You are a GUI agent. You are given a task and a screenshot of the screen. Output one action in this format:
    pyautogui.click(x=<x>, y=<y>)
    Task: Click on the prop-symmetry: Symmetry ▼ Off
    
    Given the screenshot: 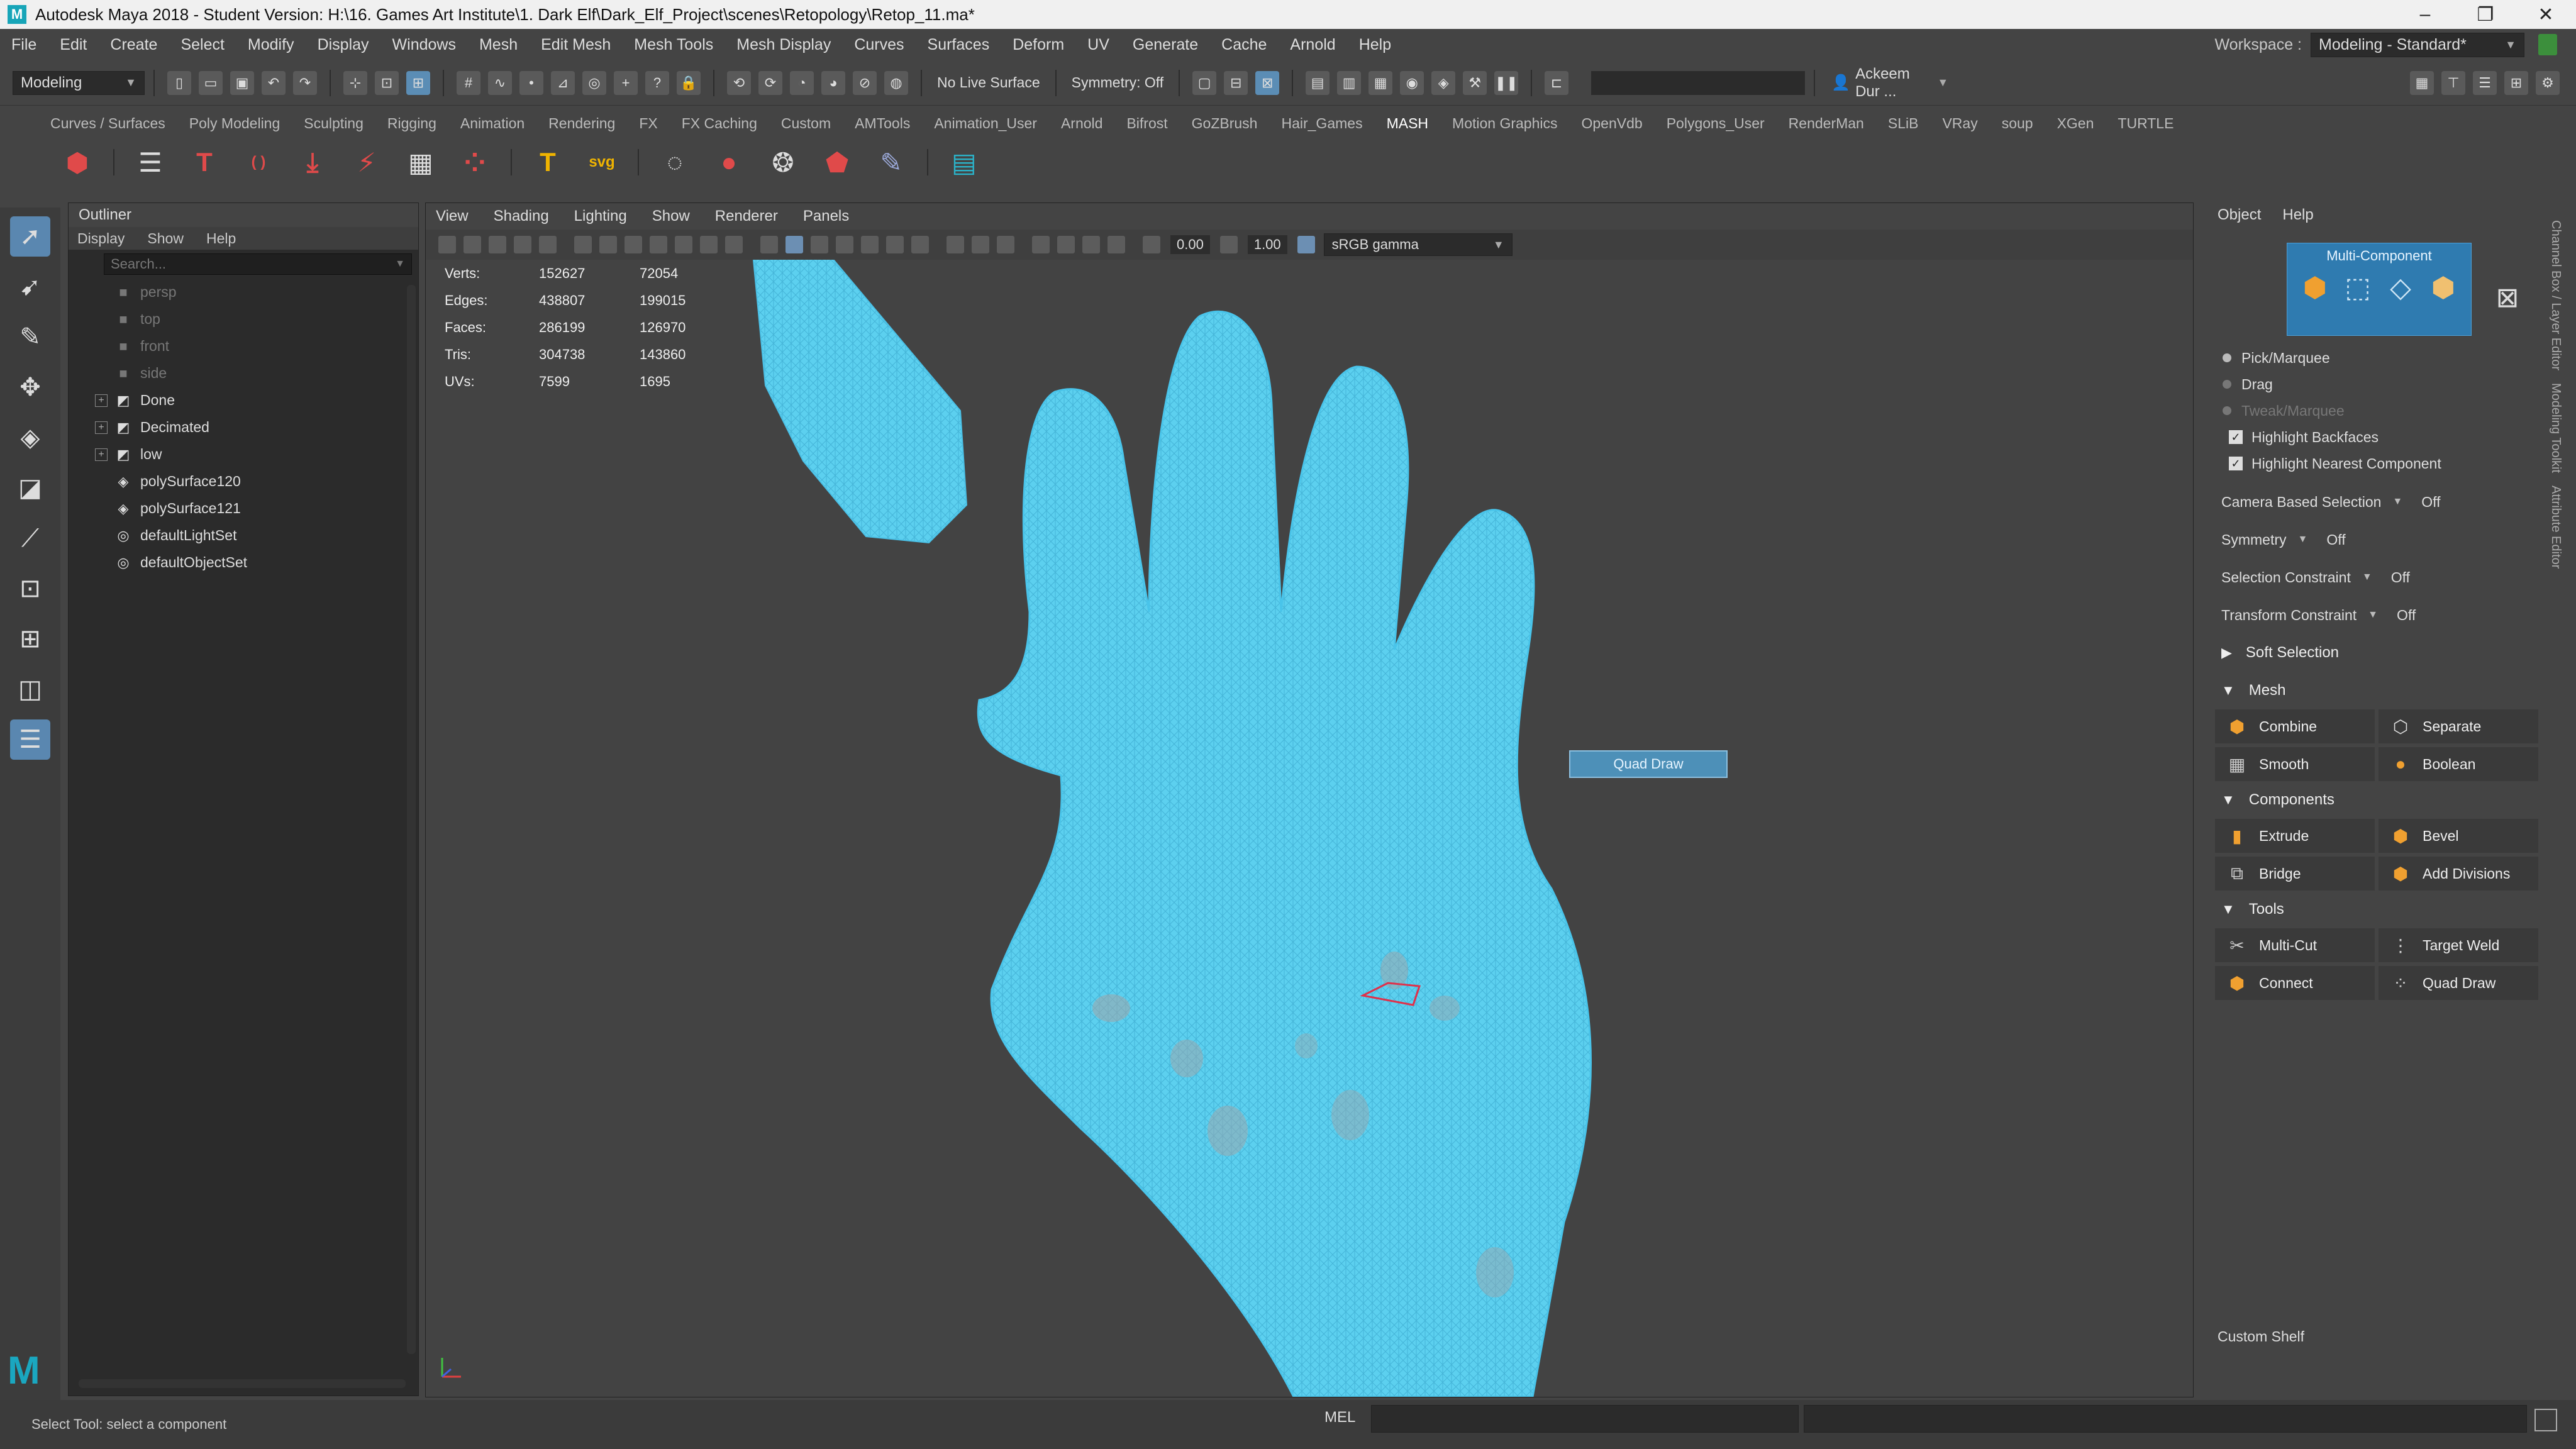 What is the action you would take?
    pyautogui.click(x=2373, y=539)
    